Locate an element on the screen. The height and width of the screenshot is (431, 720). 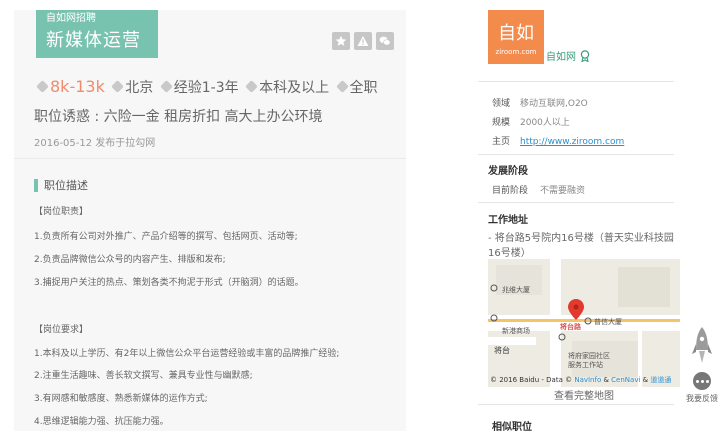
scale-label: 规模 is located at coordinates (501, 123).